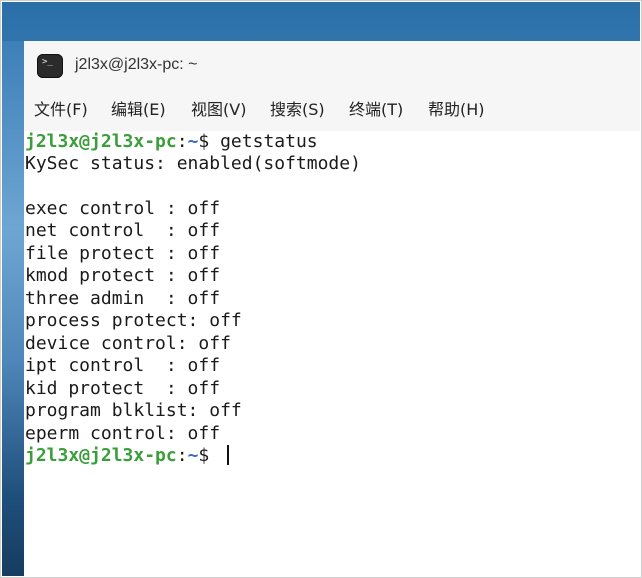 This screenshot has width=642, height=578. I want to click on output-line: three admin : off, so click(123, 298).